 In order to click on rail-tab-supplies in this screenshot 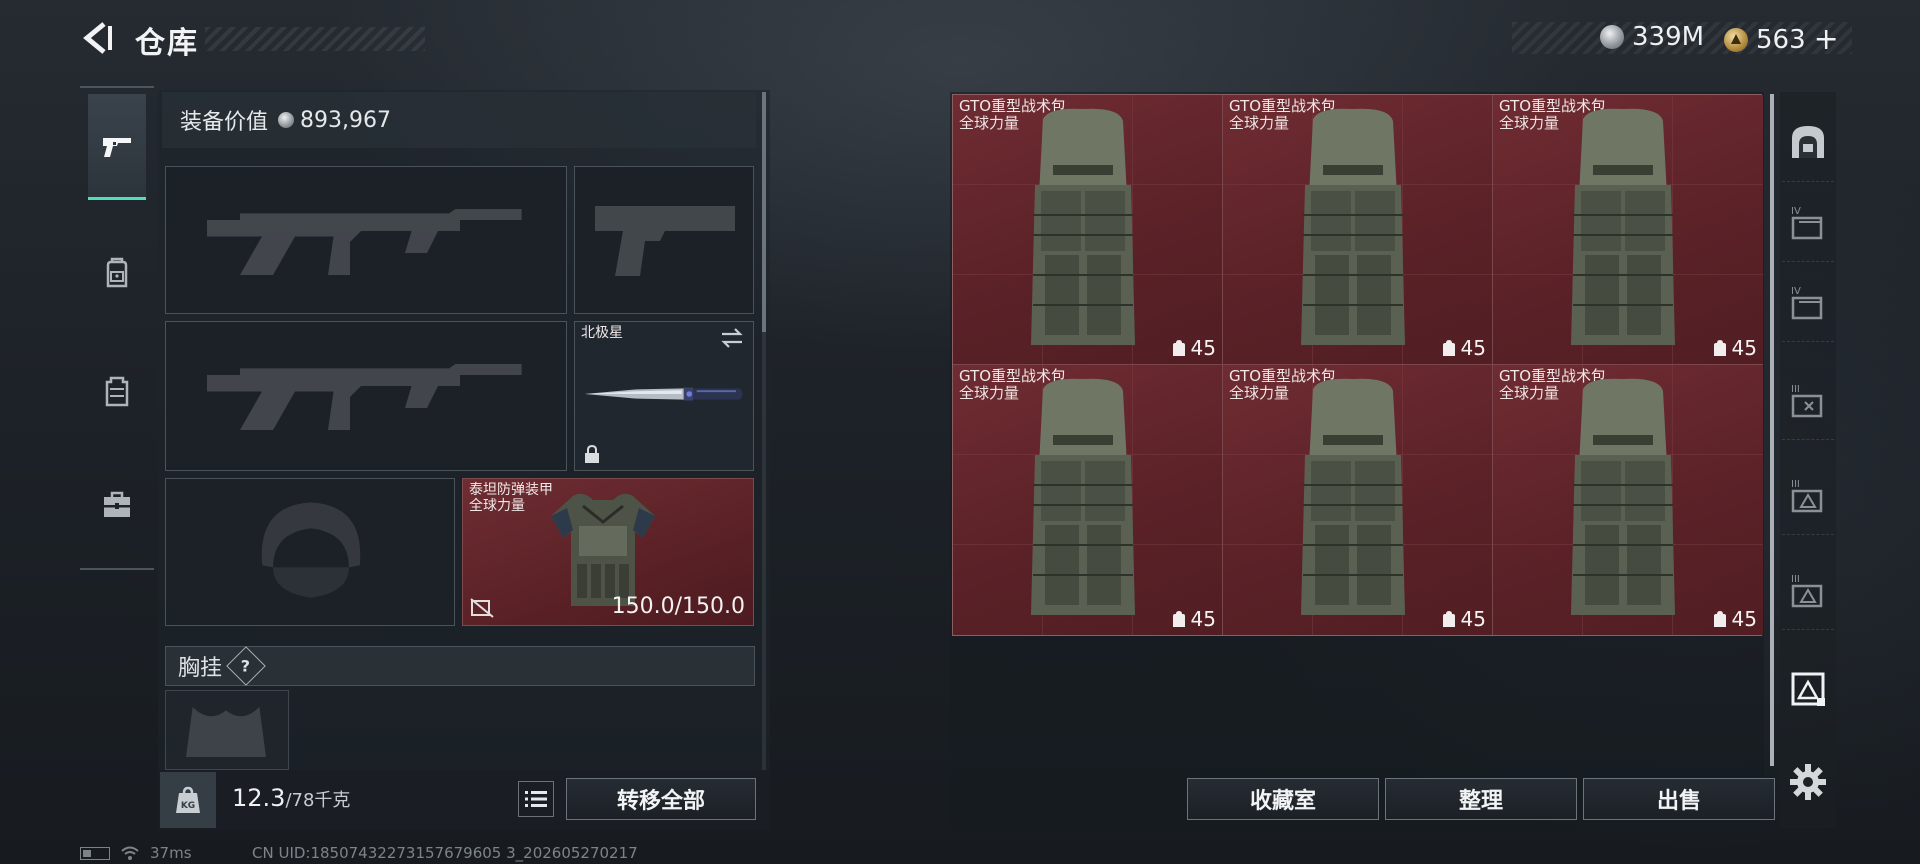, I will do `click(117, 505)`.